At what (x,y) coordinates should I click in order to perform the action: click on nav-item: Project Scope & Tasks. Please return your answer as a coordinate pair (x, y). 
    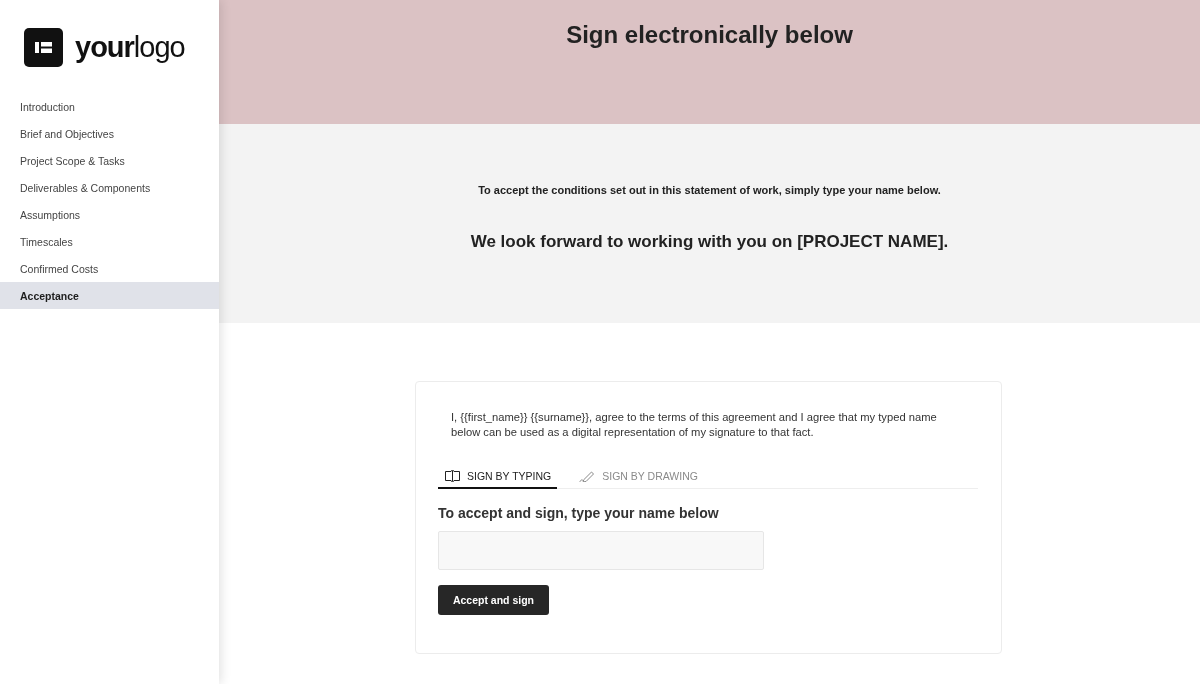
    Looking at the image, I should click on (109, 160).